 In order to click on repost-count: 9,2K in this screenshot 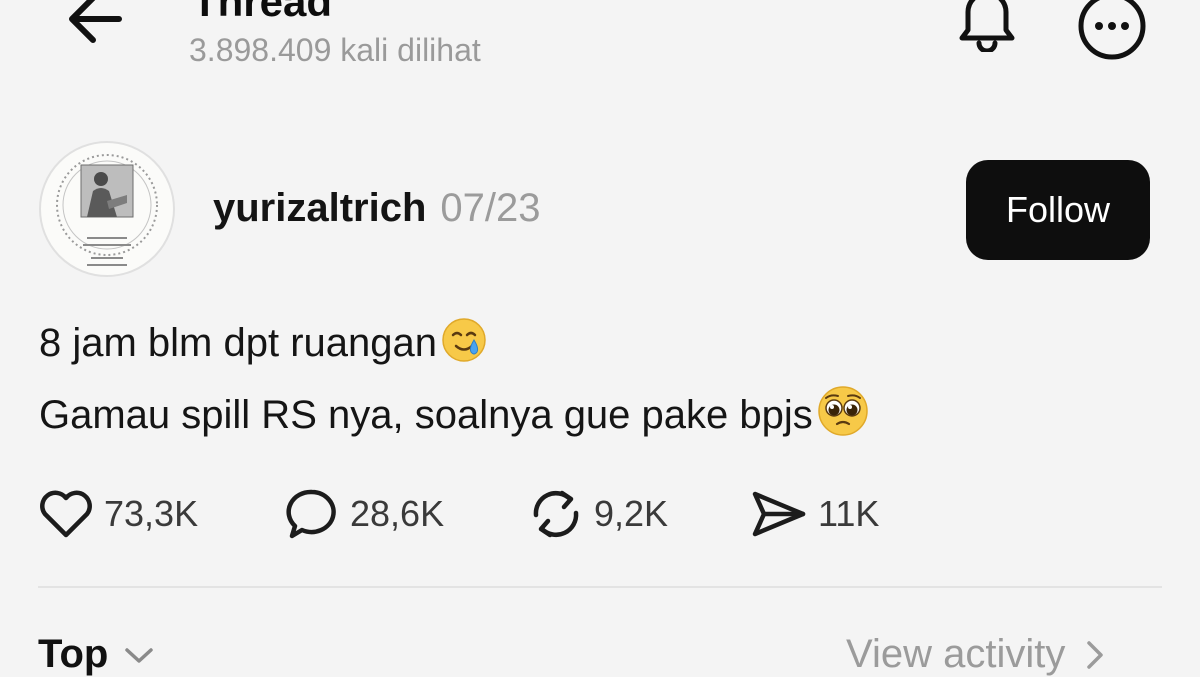, I will do `click(631, 513)`.